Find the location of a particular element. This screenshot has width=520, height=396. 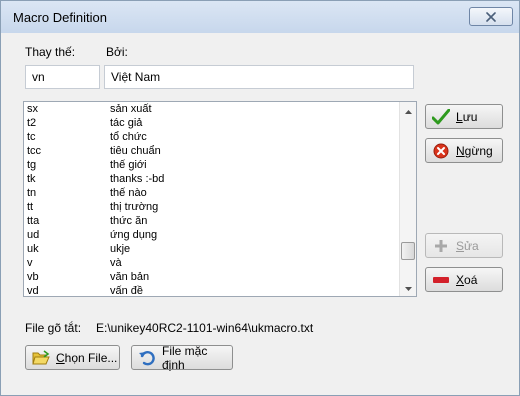

macro-value: và is located at coordinates (116, 263).